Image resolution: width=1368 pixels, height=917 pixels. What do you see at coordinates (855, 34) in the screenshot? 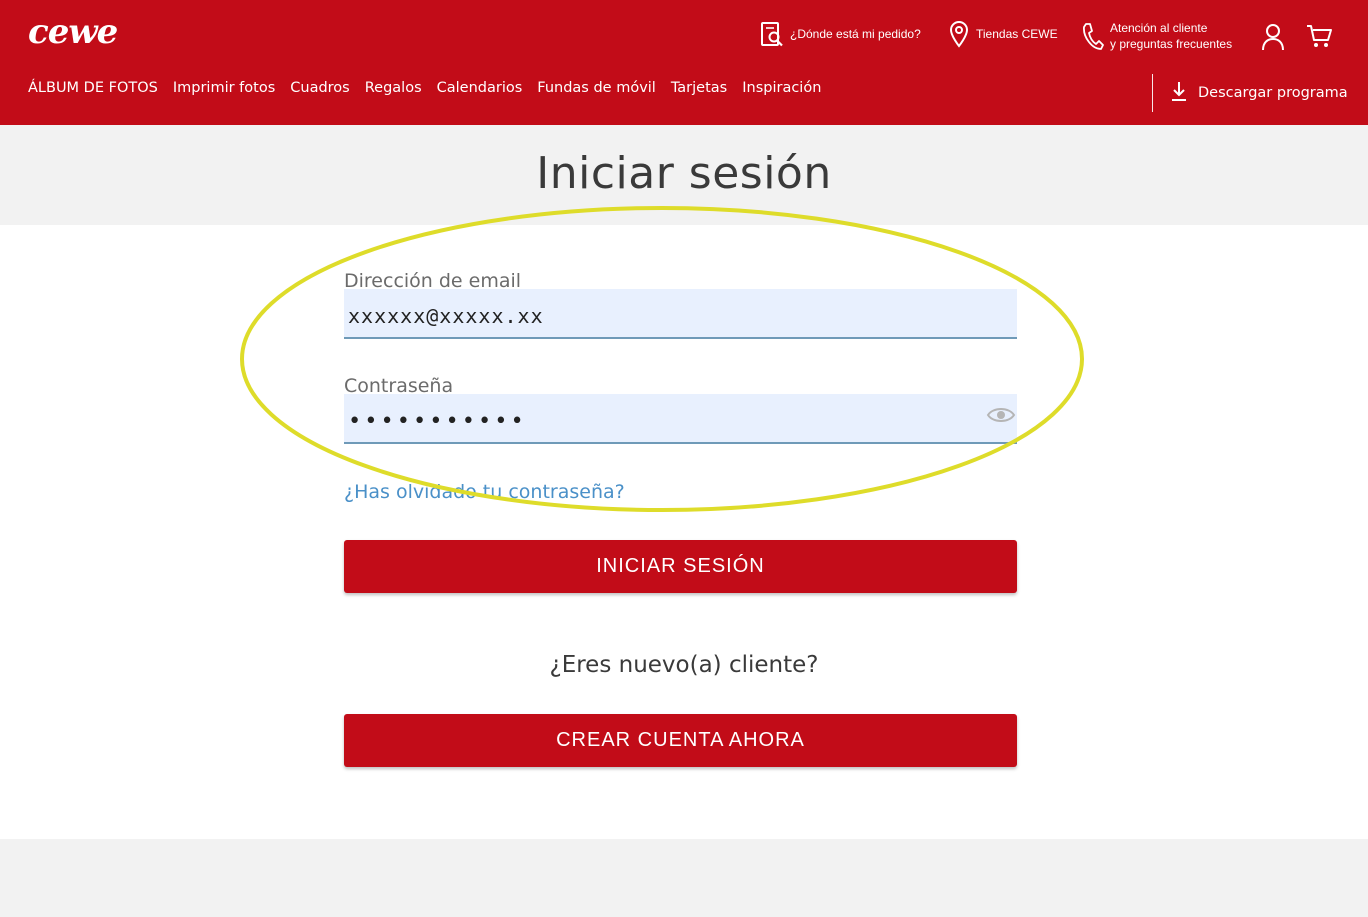
I see `order-status-label: ¿Dónde está mi pedido?` at bounding box center [855, 34].